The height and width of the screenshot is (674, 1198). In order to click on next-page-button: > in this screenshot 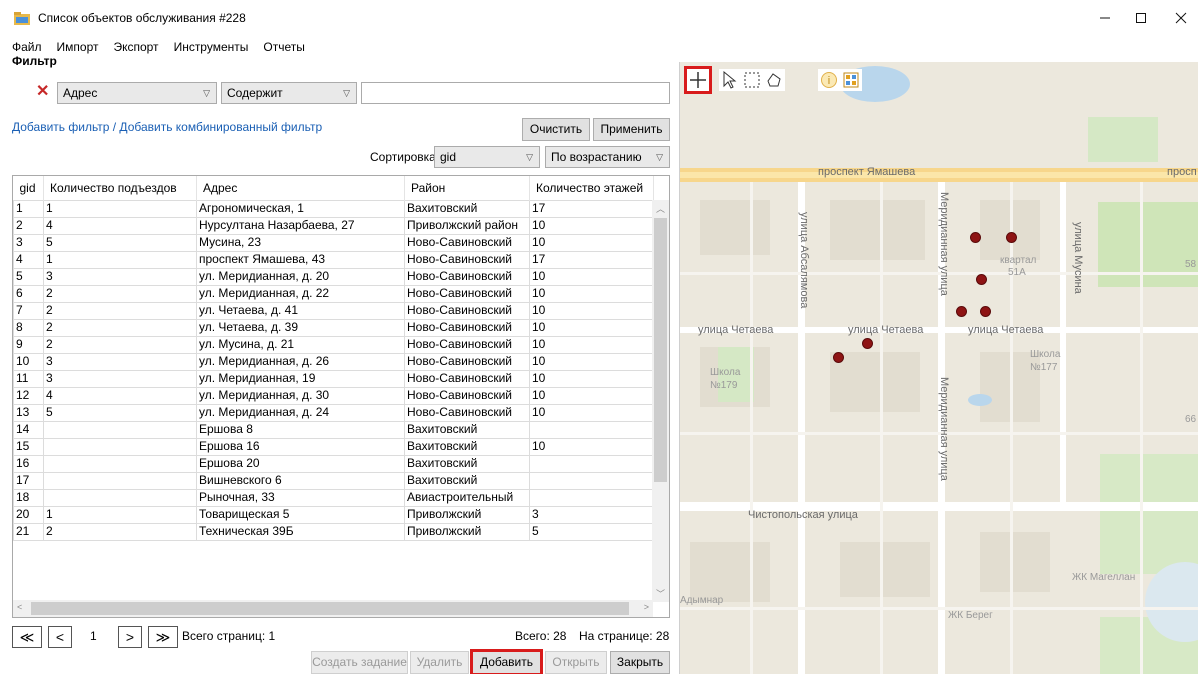, I will do `click(130, 637)`.